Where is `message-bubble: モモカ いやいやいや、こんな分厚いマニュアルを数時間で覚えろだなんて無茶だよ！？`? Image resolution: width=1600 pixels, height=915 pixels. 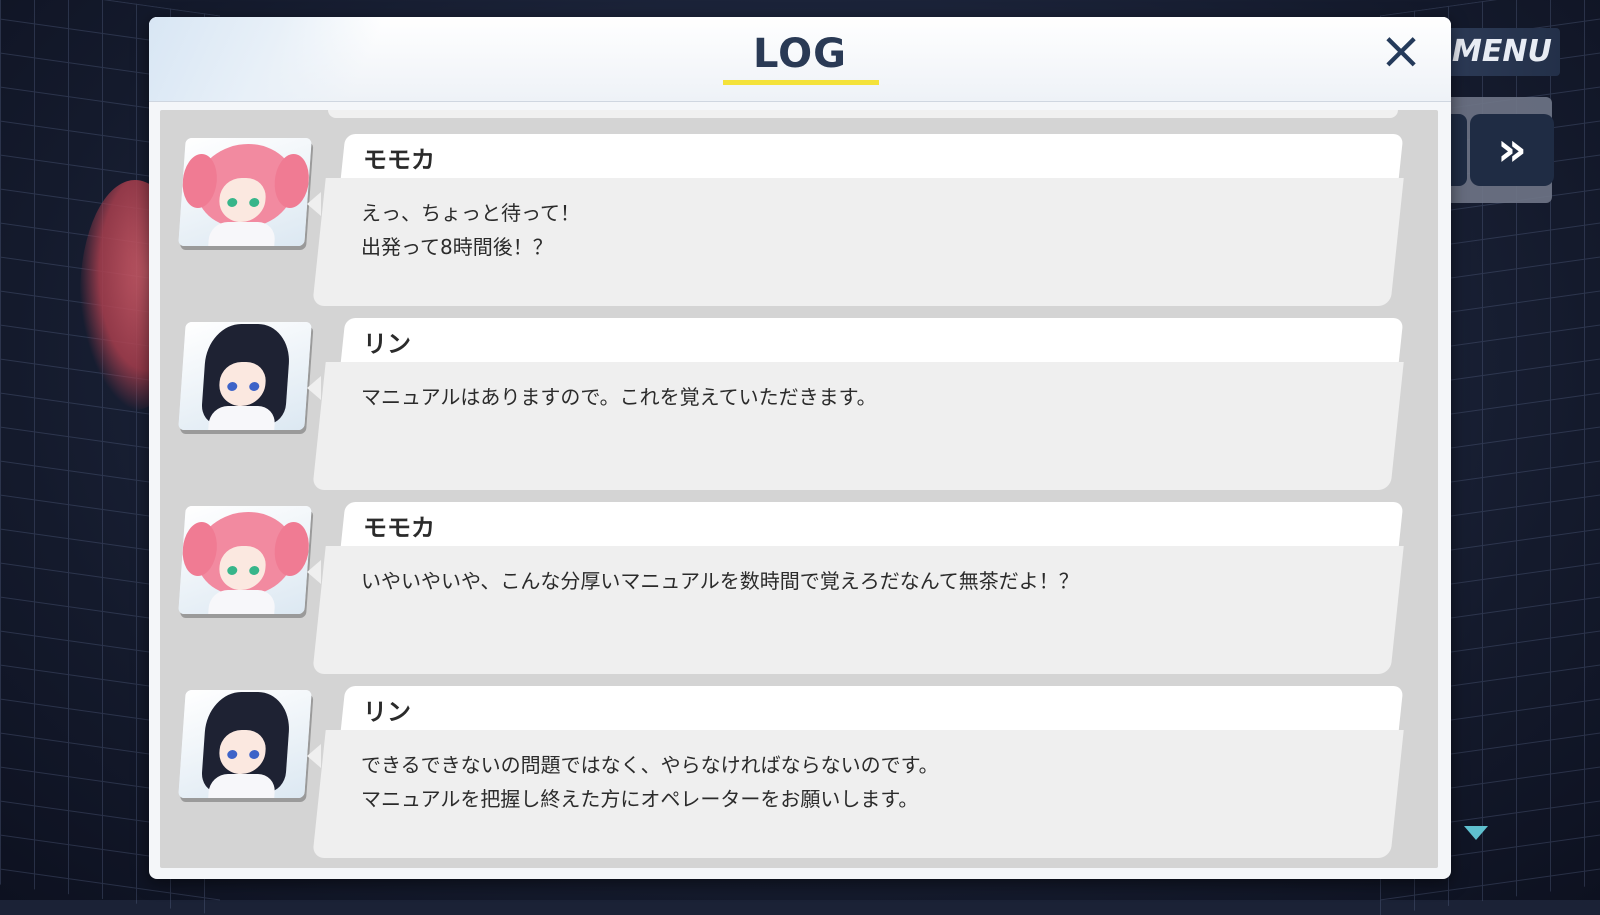
message-bubble: モモカ いやいやいや、こんな分厚いマニュアルを数時間で覚えろだなんて無茶だよ！？ is located at coordinates (855, 589).